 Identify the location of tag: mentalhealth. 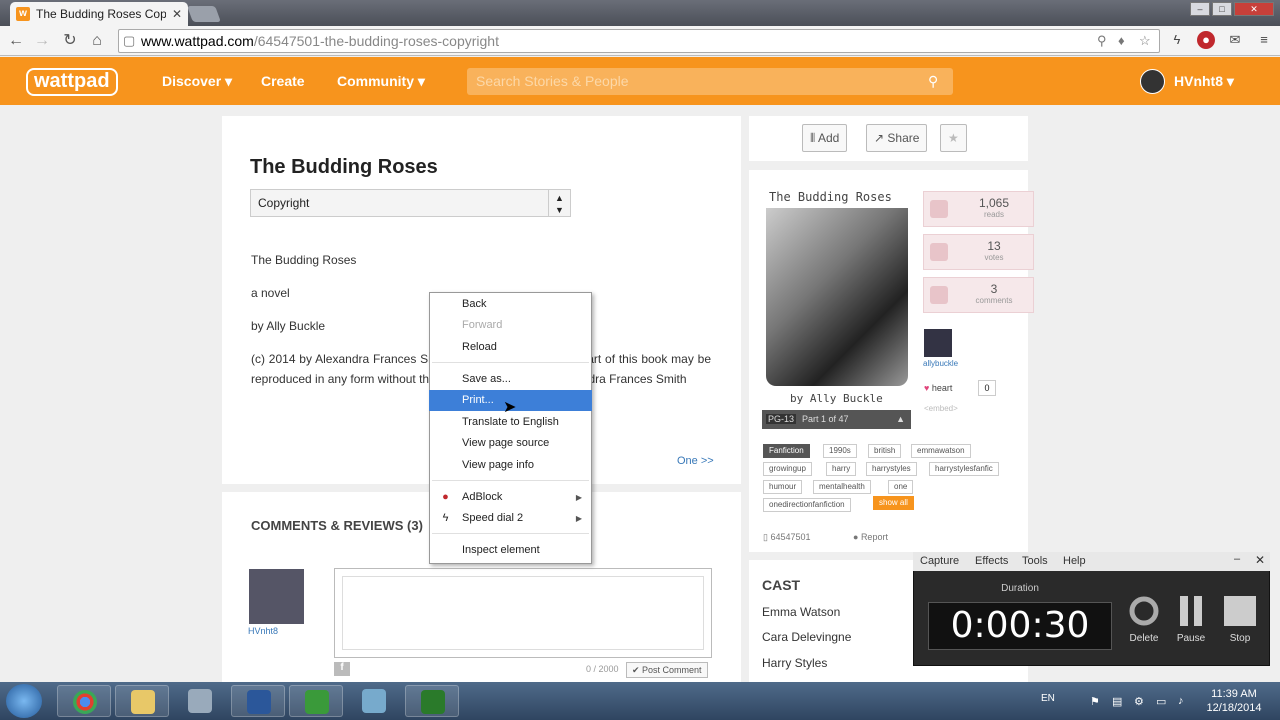
(842, 487).